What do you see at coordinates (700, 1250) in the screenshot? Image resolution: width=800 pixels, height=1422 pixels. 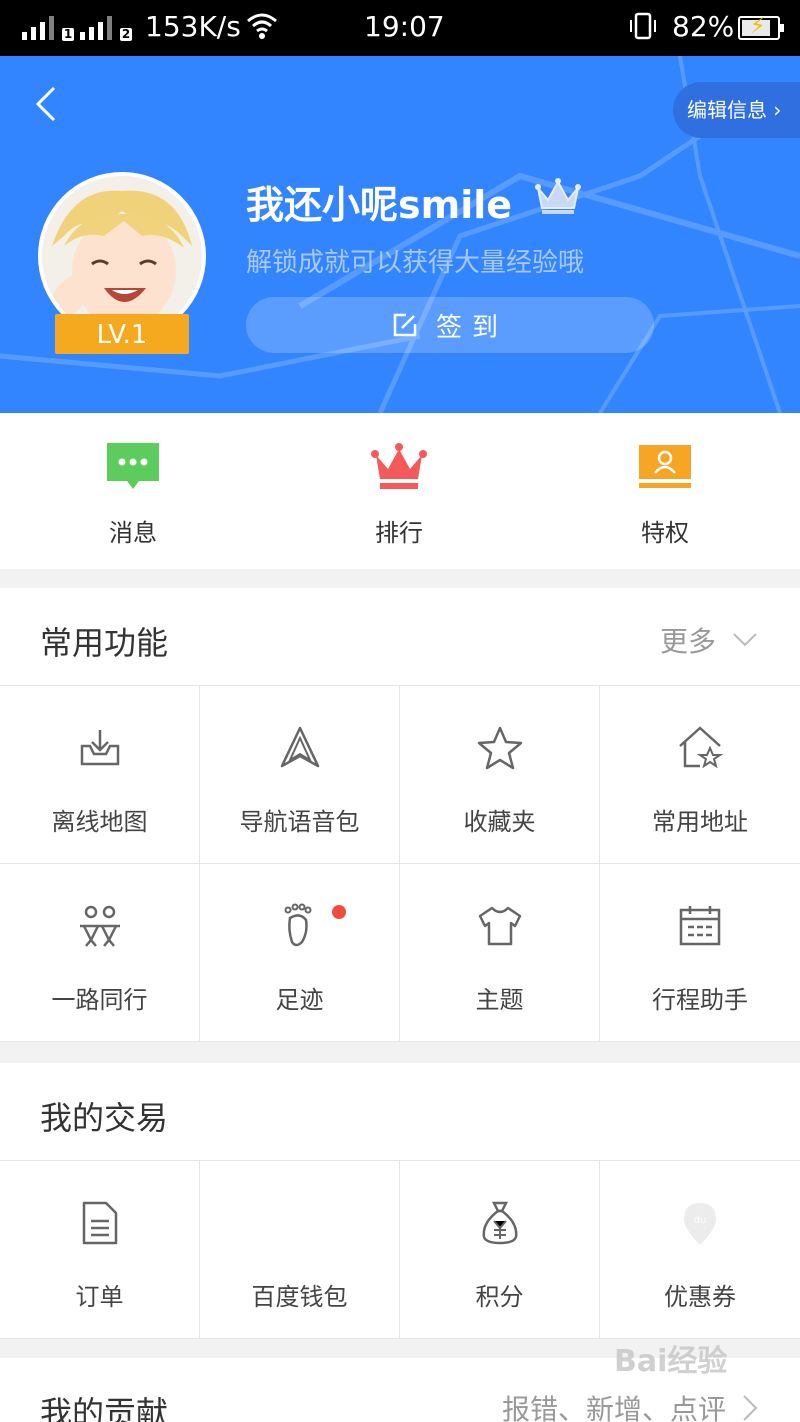 I see `grid-item-coupons: du 优惠券` at bounding box center [700, 1250].